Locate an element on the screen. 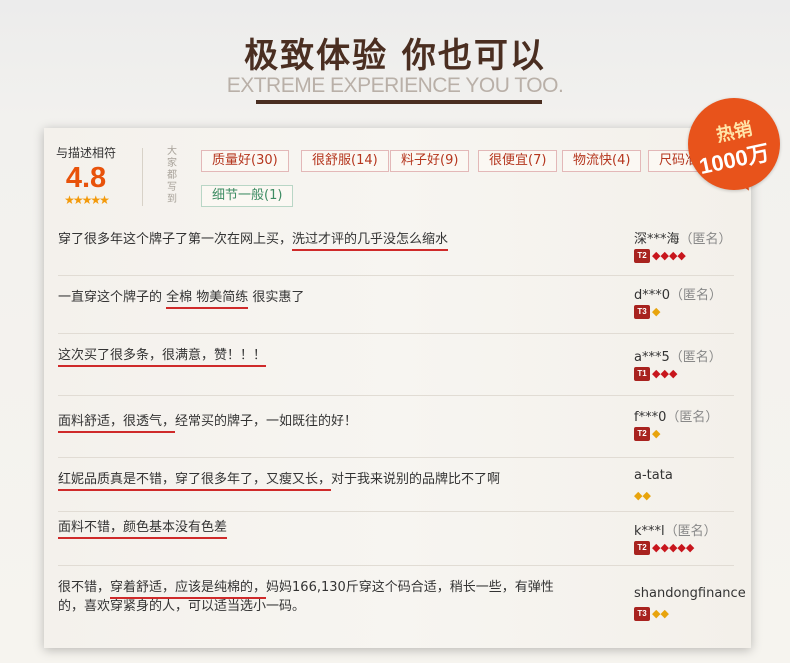 This screenshot has height=663, width=790. reviewer-name: d***0（匿名） is located at coordinates (678, 293).